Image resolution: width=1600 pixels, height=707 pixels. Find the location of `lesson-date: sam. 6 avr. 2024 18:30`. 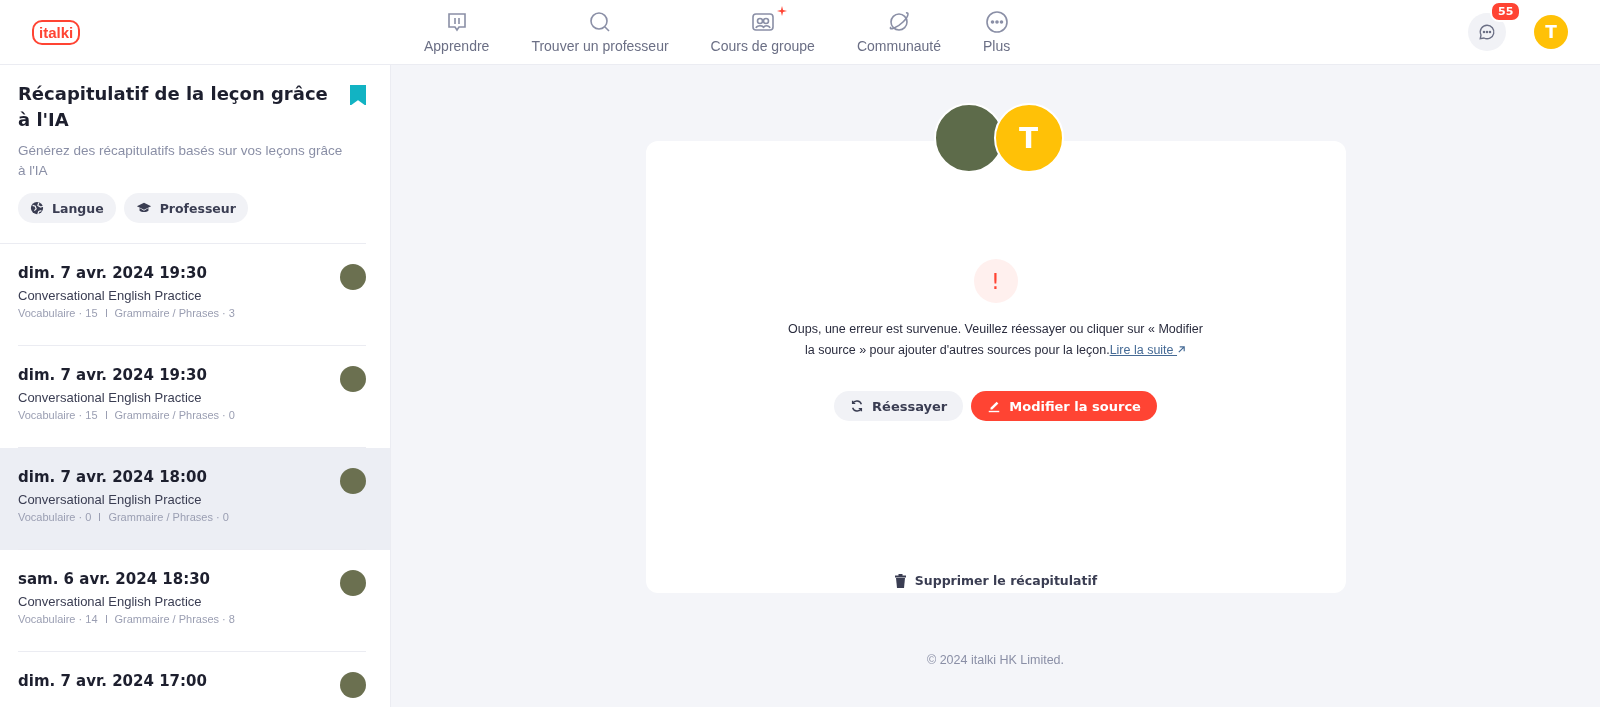

lesson-date: sam. 6 avr. 2024 18:30 is located at coordinates (115, 579).